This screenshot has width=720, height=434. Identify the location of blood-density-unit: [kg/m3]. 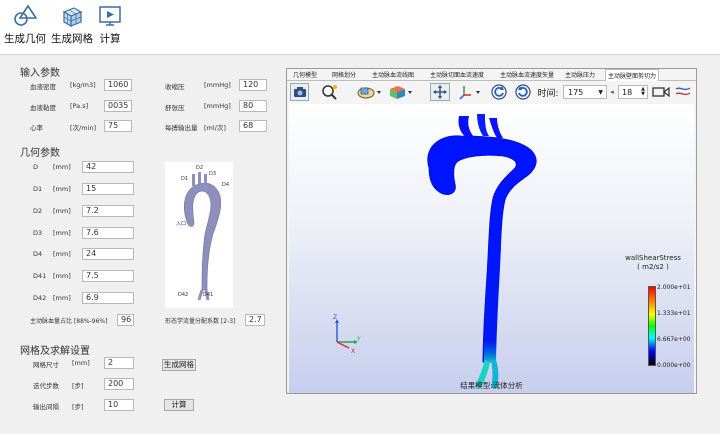
(83, 85).